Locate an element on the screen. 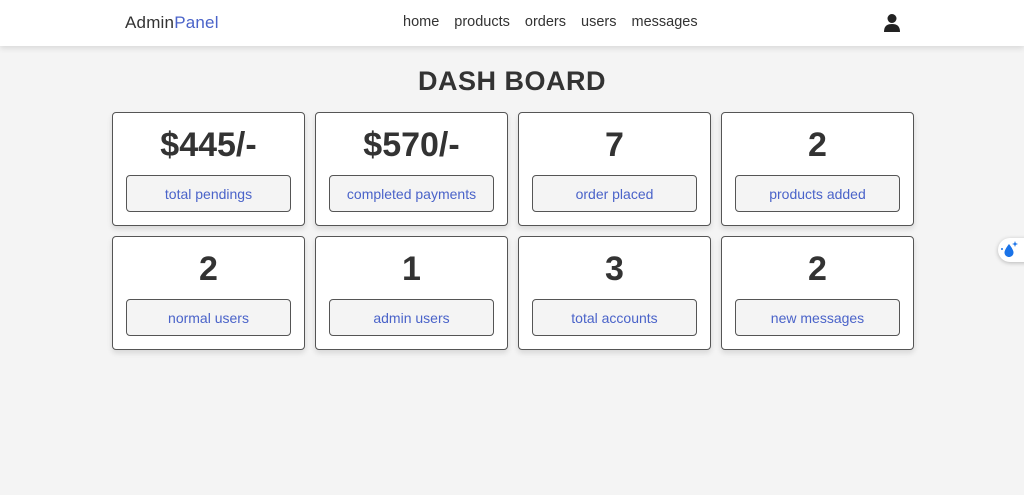 This screenshot has width=1024, height=495. stat-value: $445/- is located at coordinates (208, 145).